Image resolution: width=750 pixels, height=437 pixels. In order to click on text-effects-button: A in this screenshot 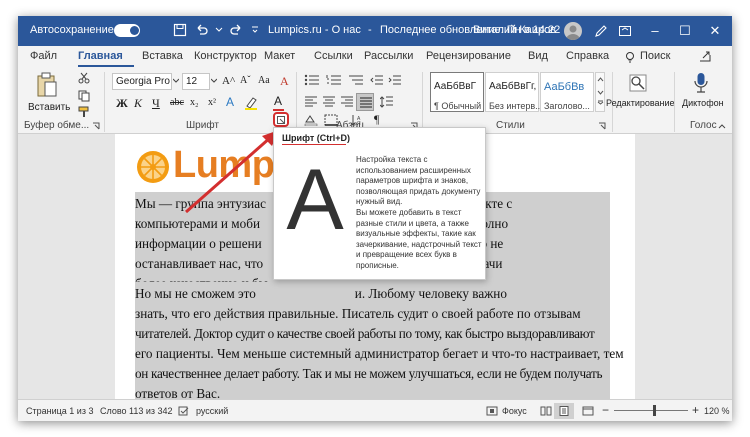, I will do `click(230, 102)`.